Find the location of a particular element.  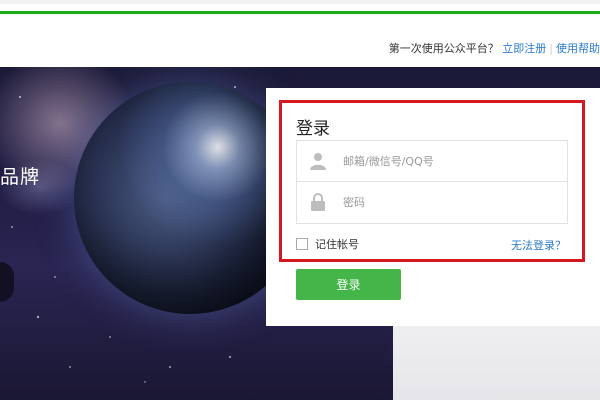

lock-icon is located at coordinates (318, 202).